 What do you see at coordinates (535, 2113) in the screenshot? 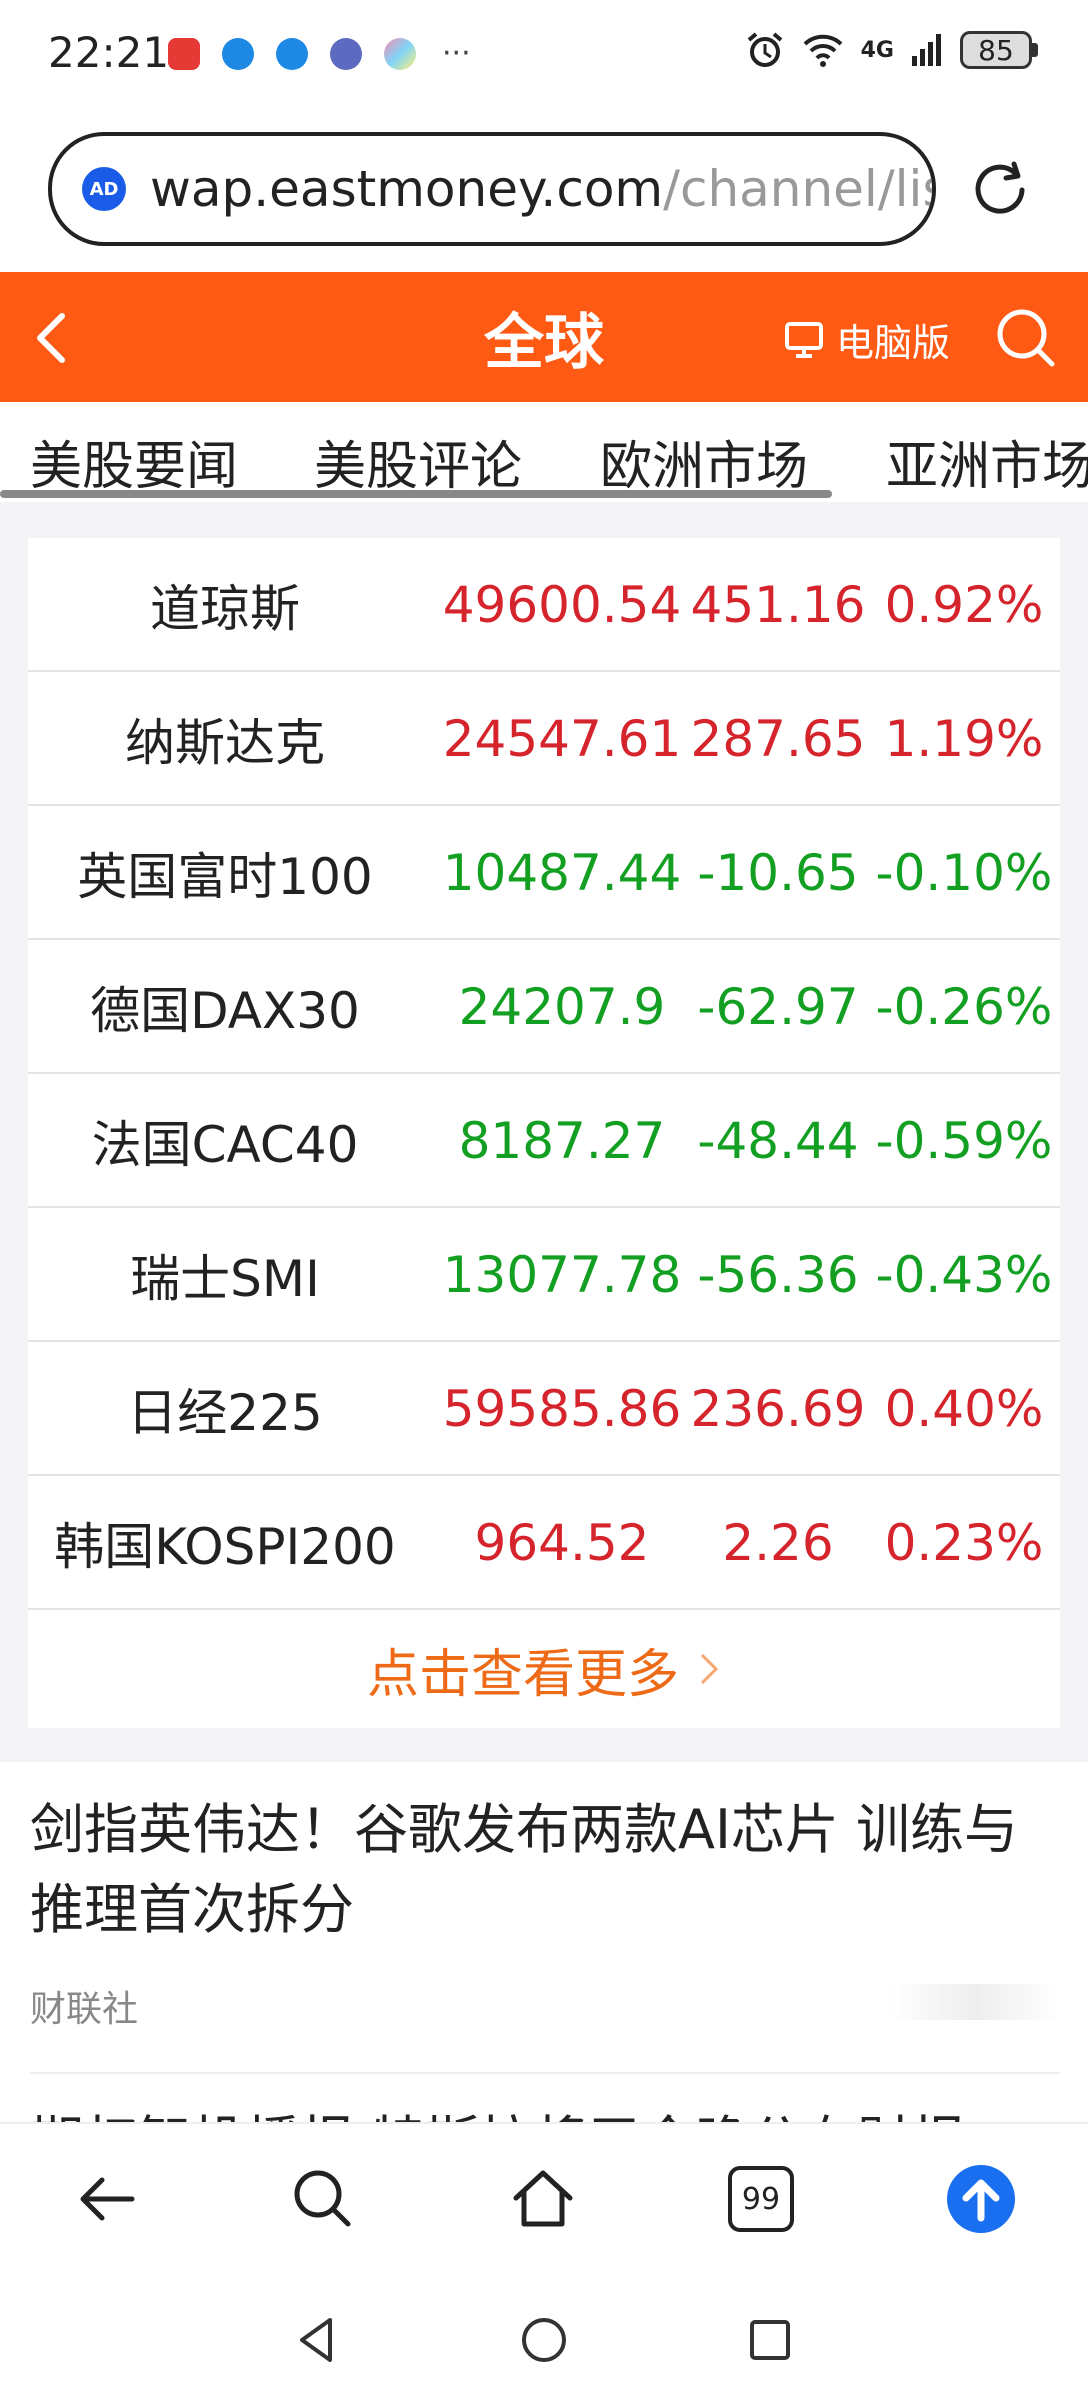
I see `news-title: 期权智投播报 特斯拉将于今晚公布财报` at bounding box center [535, 2113].